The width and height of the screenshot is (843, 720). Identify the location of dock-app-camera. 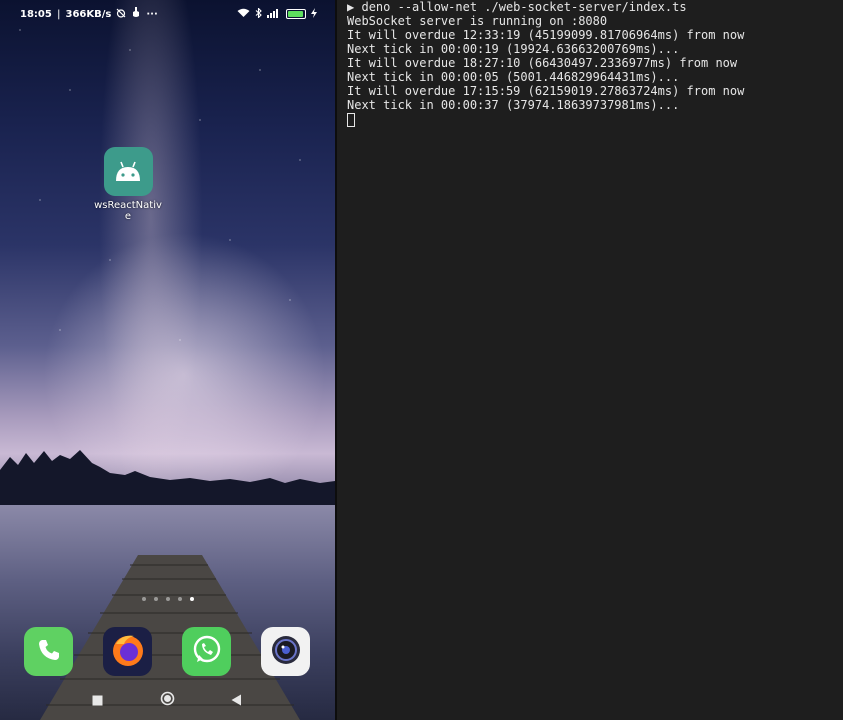
(285, 651).